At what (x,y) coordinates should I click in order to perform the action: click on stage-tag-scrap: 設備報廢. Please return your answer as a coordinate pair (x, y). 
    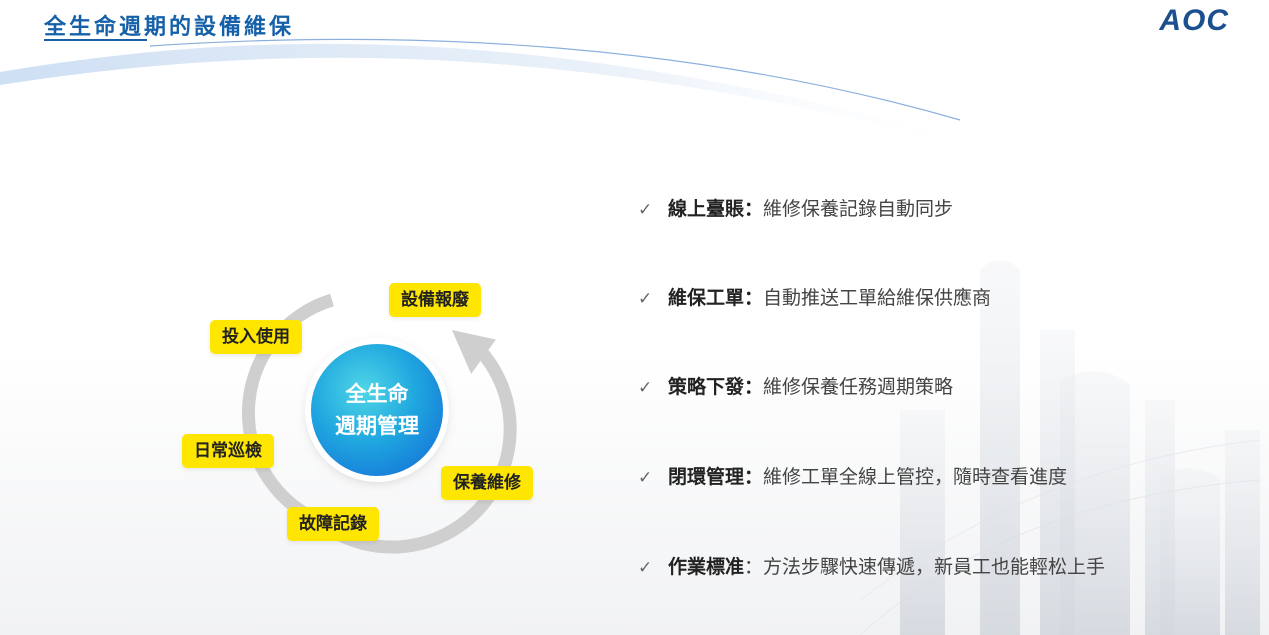
    Looking at the image, I should click on (435, 300).